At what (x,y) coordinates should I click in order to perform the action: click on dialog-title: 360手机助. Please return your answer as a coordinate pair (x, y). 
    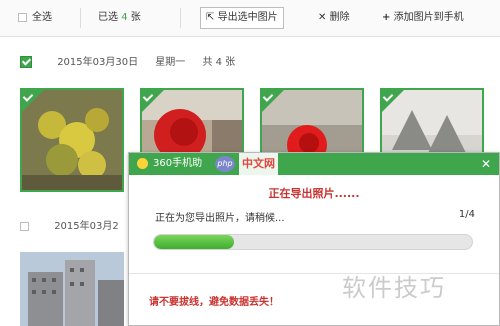
    Looking at the image, I should click on (178, 163).